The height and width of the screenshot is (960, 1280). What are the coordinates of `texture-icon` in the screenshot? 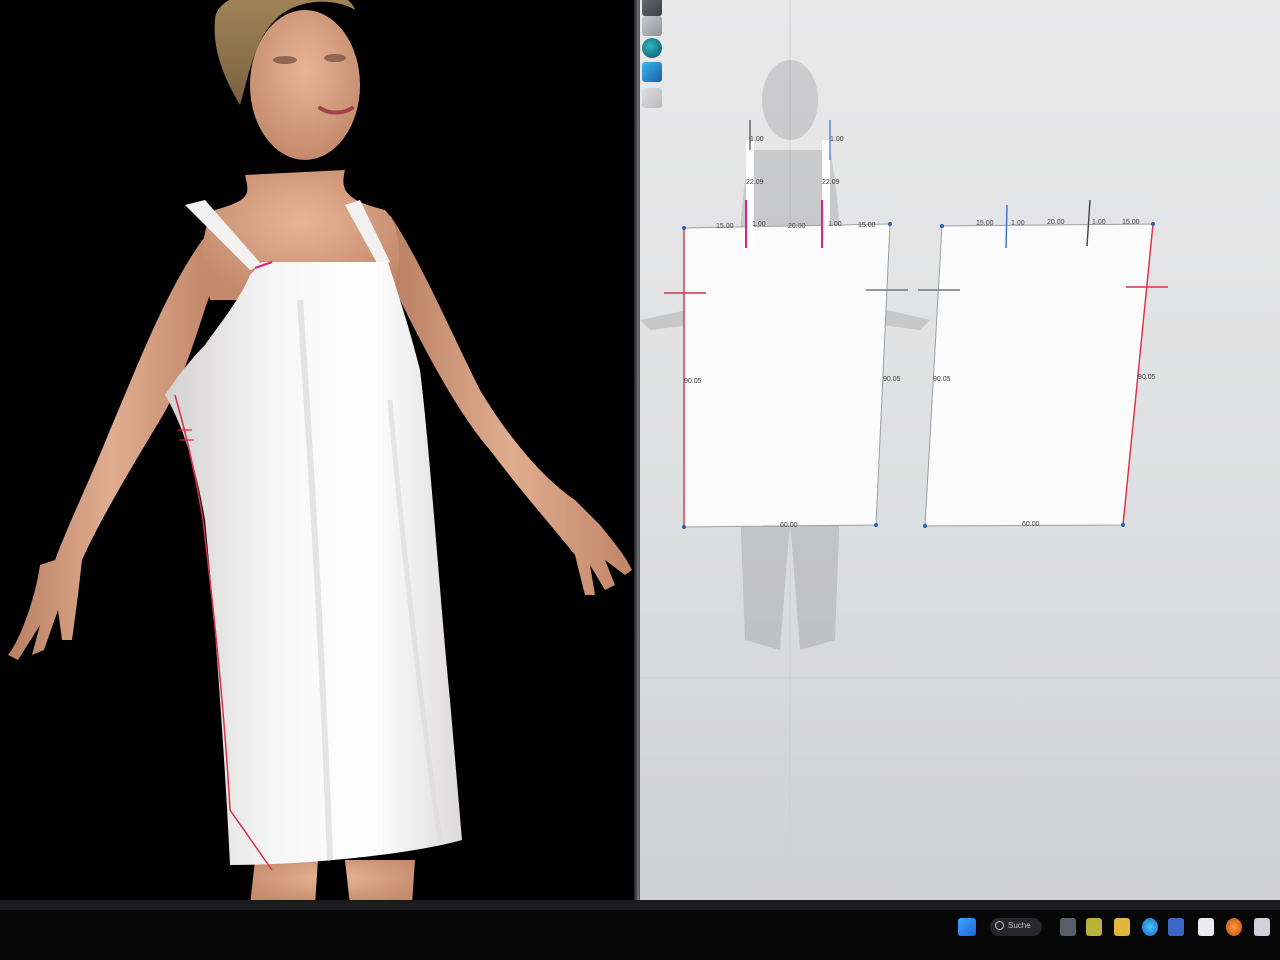 It's located at (652, 72).